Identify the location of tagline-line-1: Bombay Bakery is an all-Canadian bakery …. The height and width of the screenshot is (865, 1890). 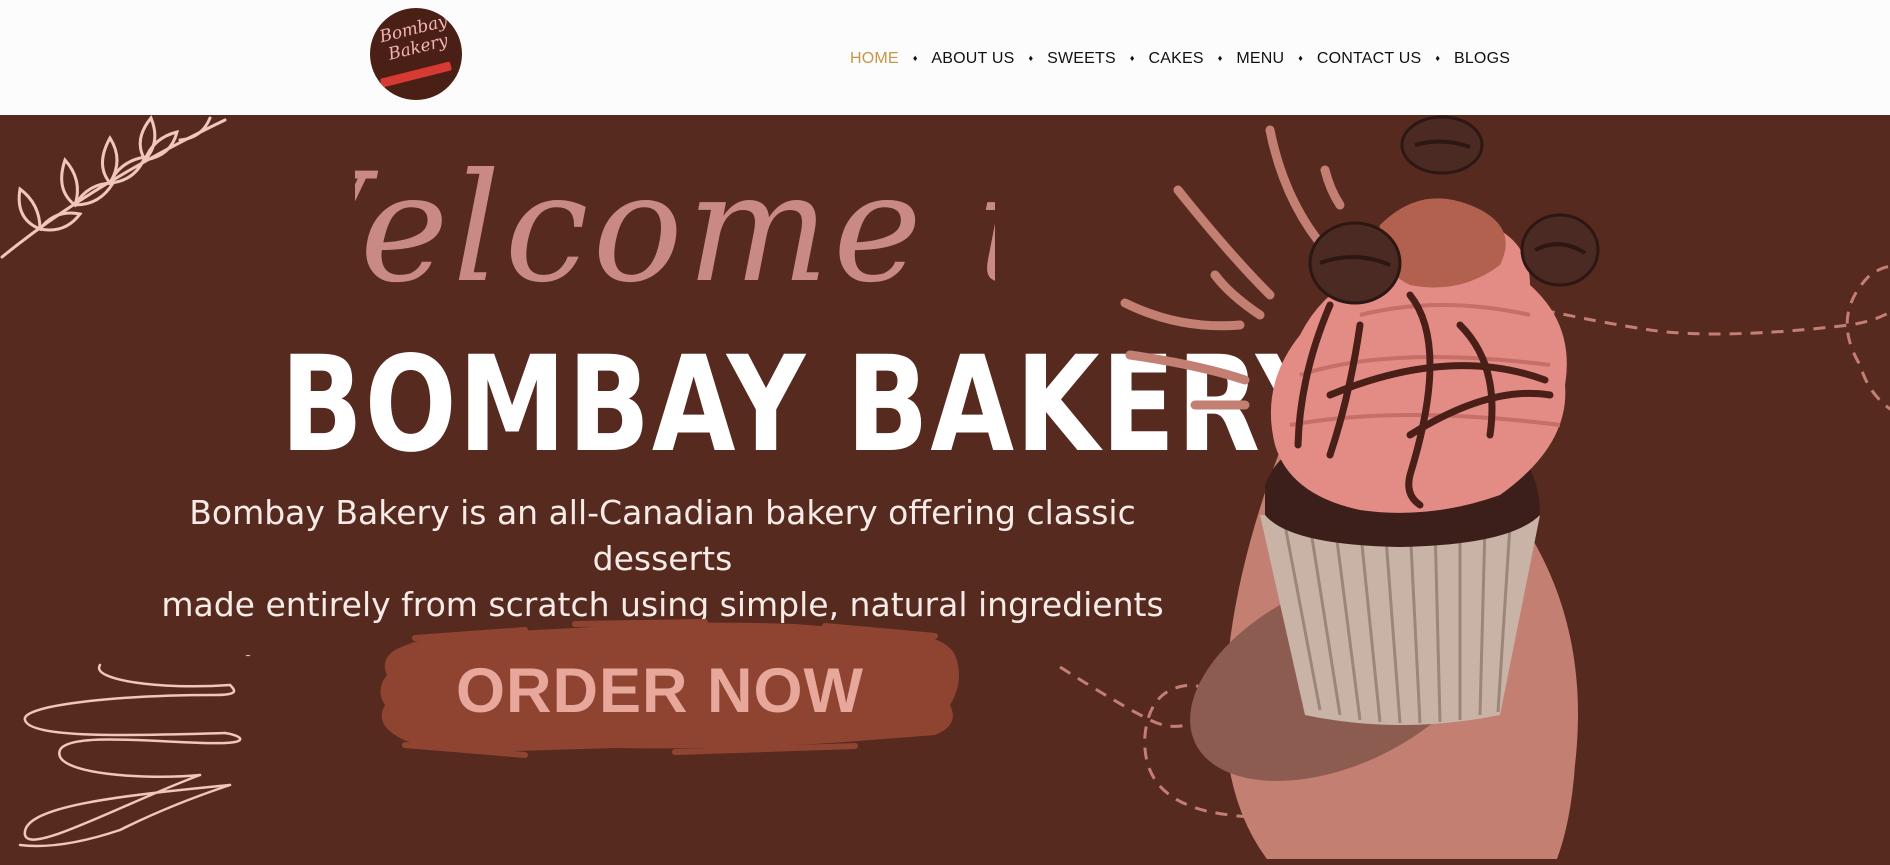
(662, 535).